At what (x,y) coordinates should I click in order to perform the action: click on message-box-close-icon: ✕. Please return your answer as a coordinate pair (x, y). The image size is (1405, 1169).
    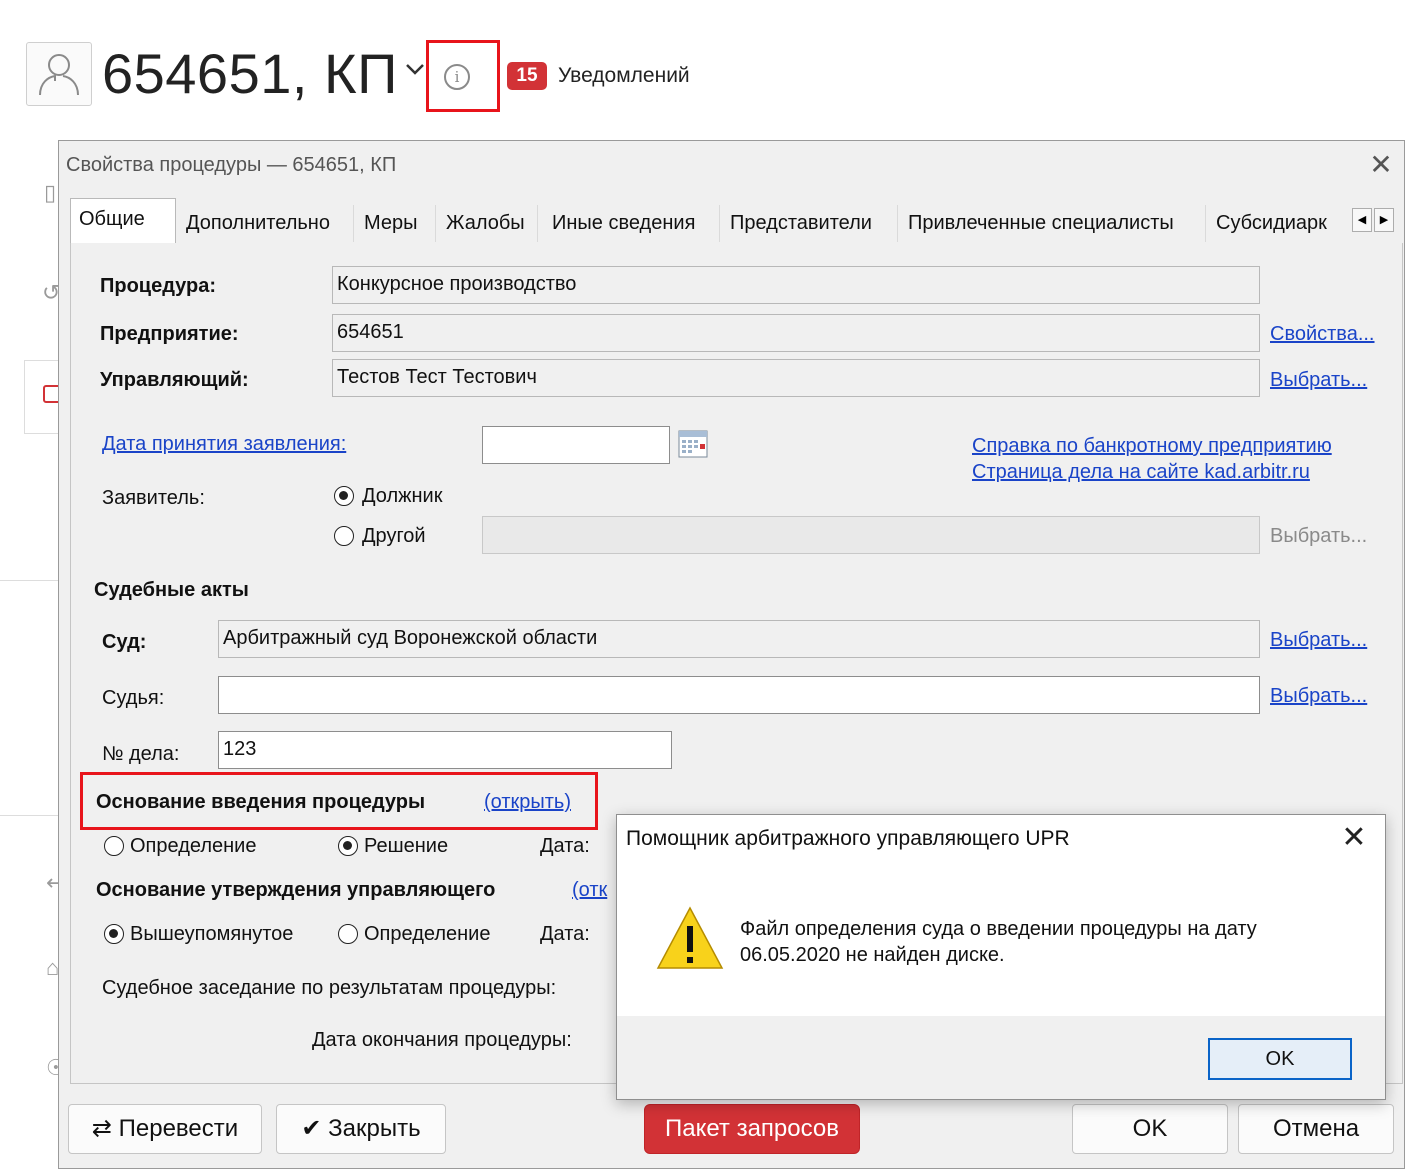
    Looking at the image, I should click on (1354, 838).